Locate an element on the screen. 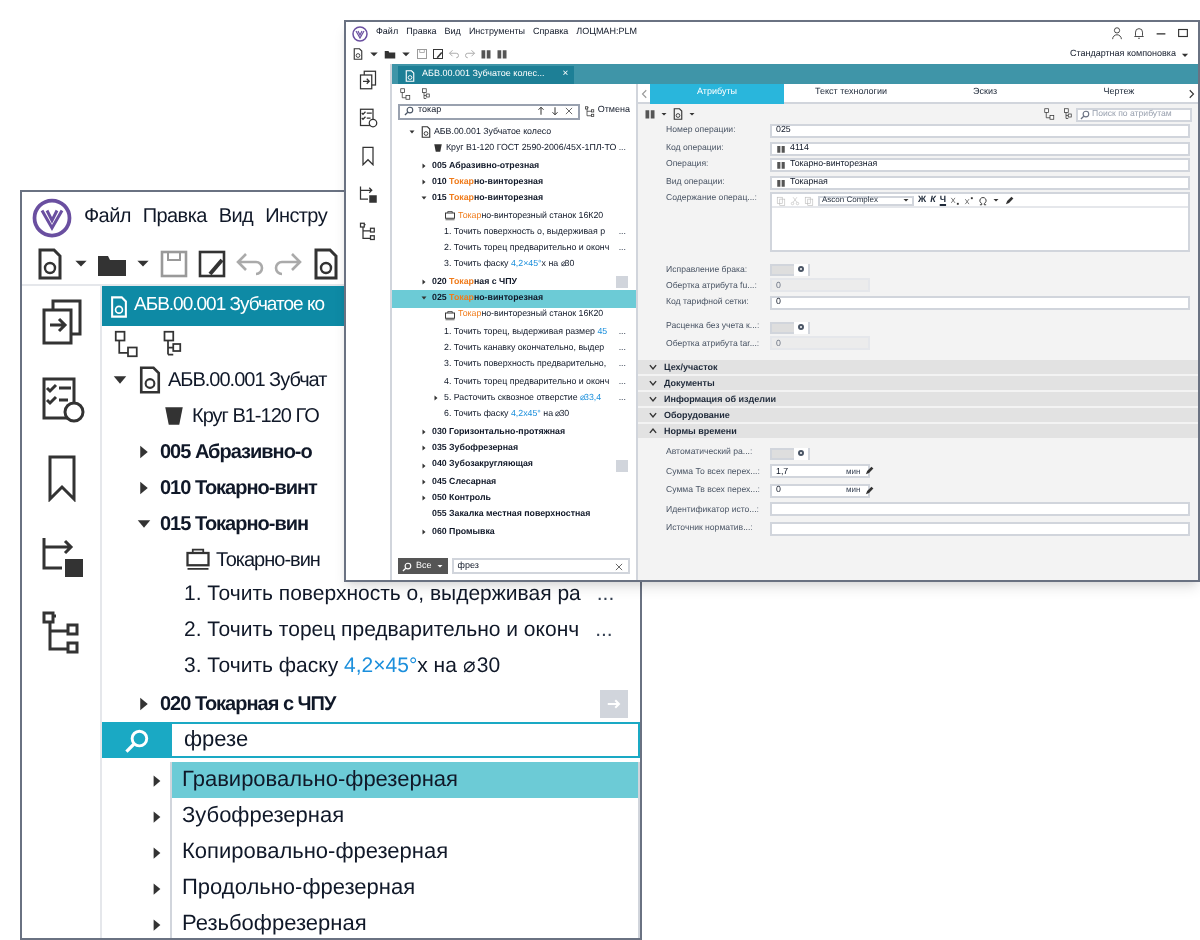 The width and height of the screenshot is (1200, 940). document-tab: АБВ.00.001 Зубчатое ко is located at coordinates (223, 306).